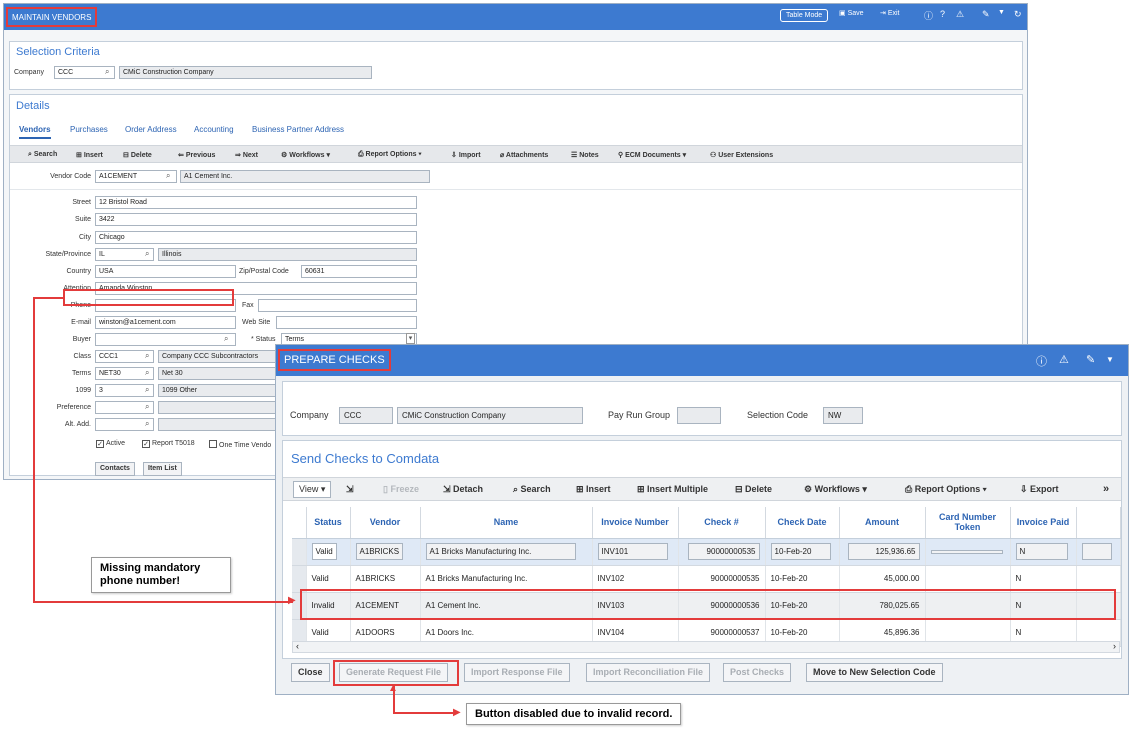 The width and height of the screenshot is (1131, 735). Describe the element at coordinates (632, 551) in the screenshot. I see `invoice-cell: INV101` at that location.